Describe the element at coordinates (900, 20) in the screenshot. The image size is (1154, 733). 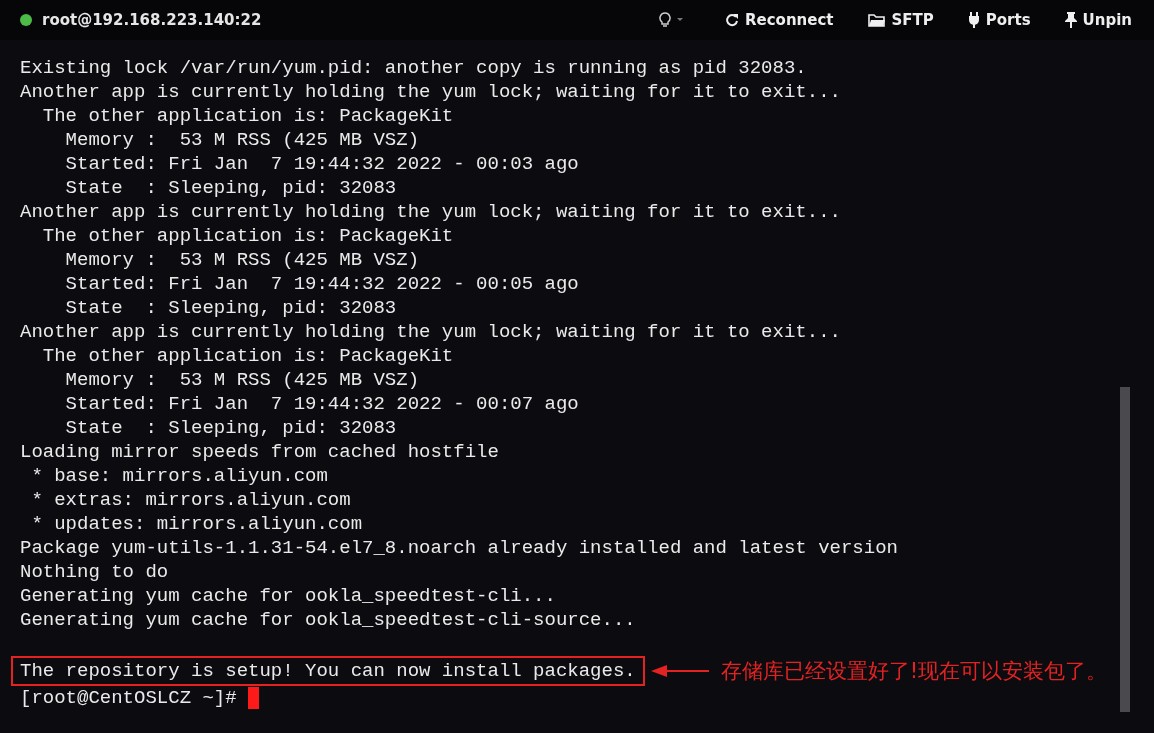
I see `toolbar-button: SFTP` at that location.